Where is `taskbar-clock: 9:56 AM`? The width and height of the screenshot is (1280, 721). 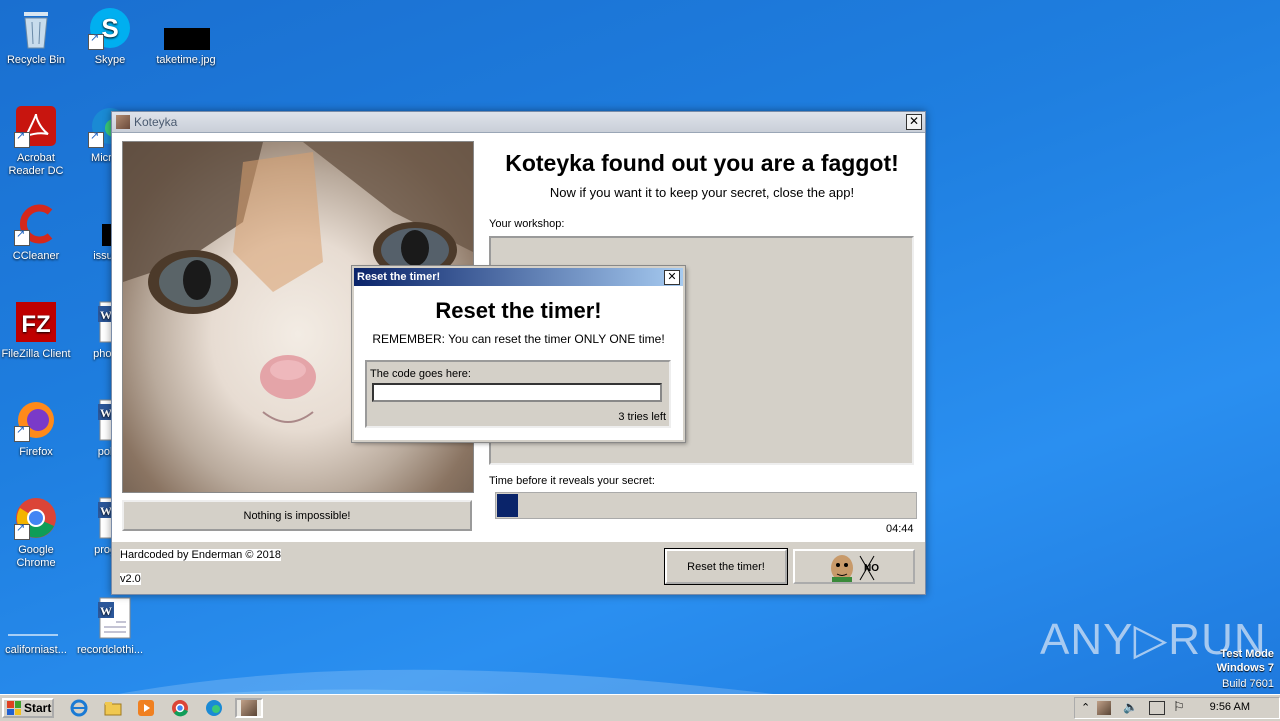 taskbar-clock: 9:56 AM is located at coordinates (1230, 707).